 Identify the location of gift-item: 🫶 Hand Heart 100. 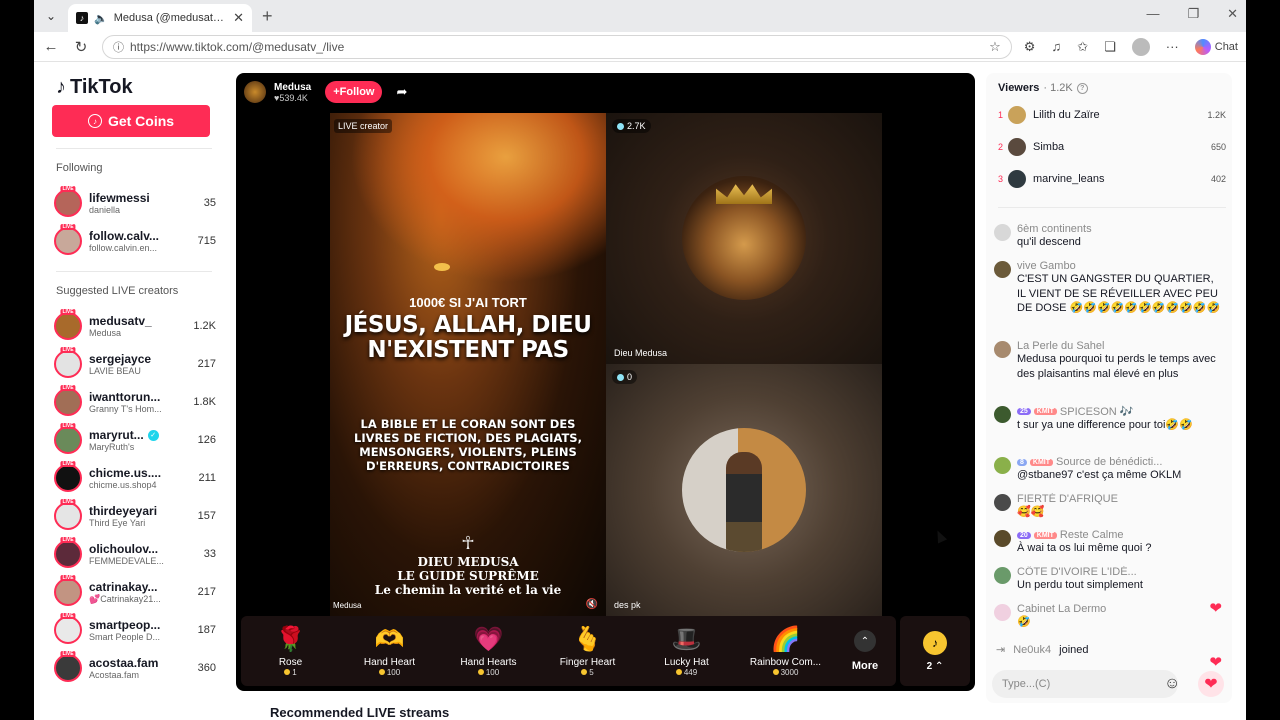
(389, 651).